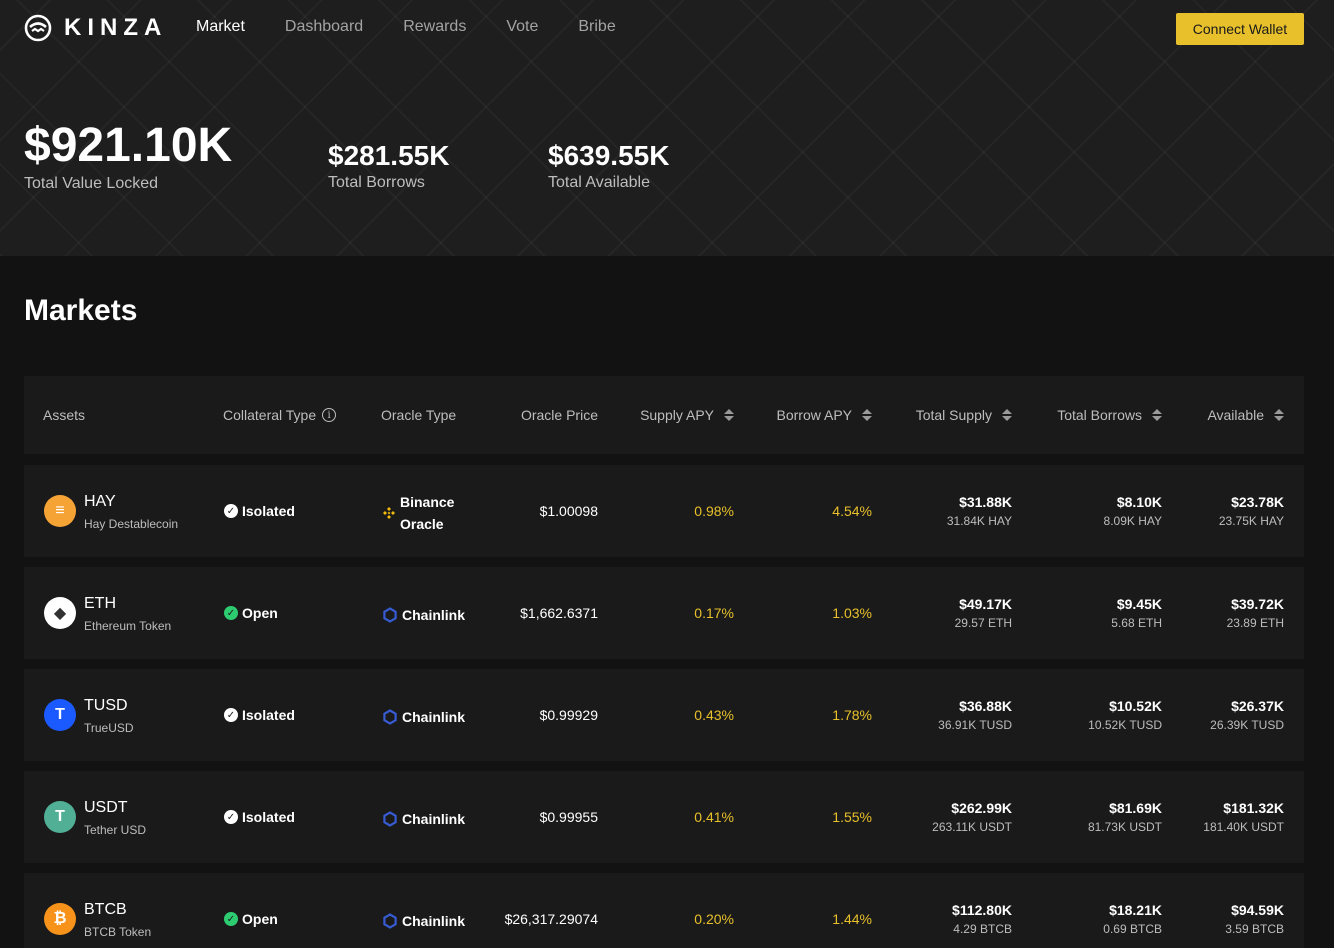 Image resolution: width=1334 pixels, height=948 pixels. What do you see at coordinates (1257, 604) in the screenshot?
I see `available-usd: $39.72K` at bounding box center [1257, 604].